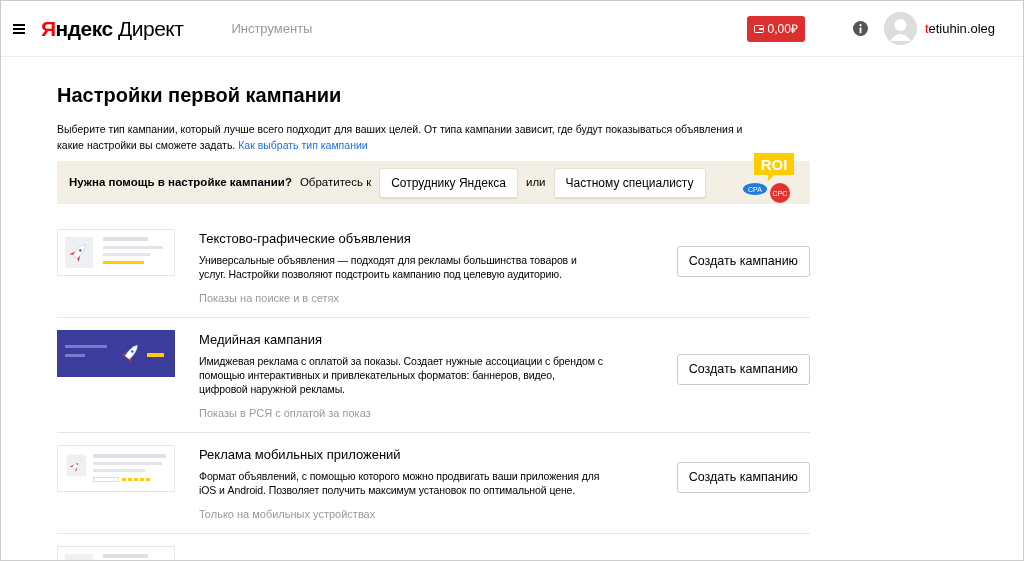  Describe the element at coordinates (335, 182) in the screenshot. I see `help-text: Обратитесь к` at that location.